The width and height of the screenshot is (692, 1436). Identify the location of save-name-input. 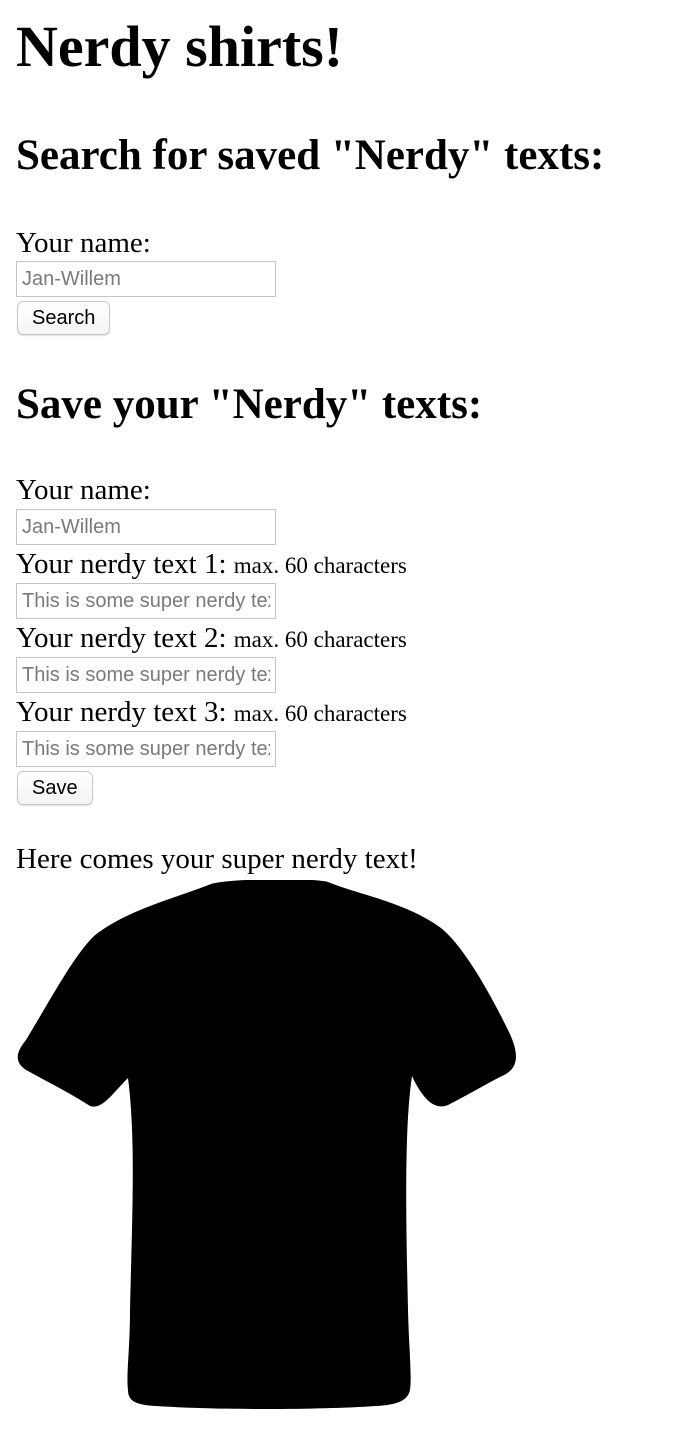
(146, 527).